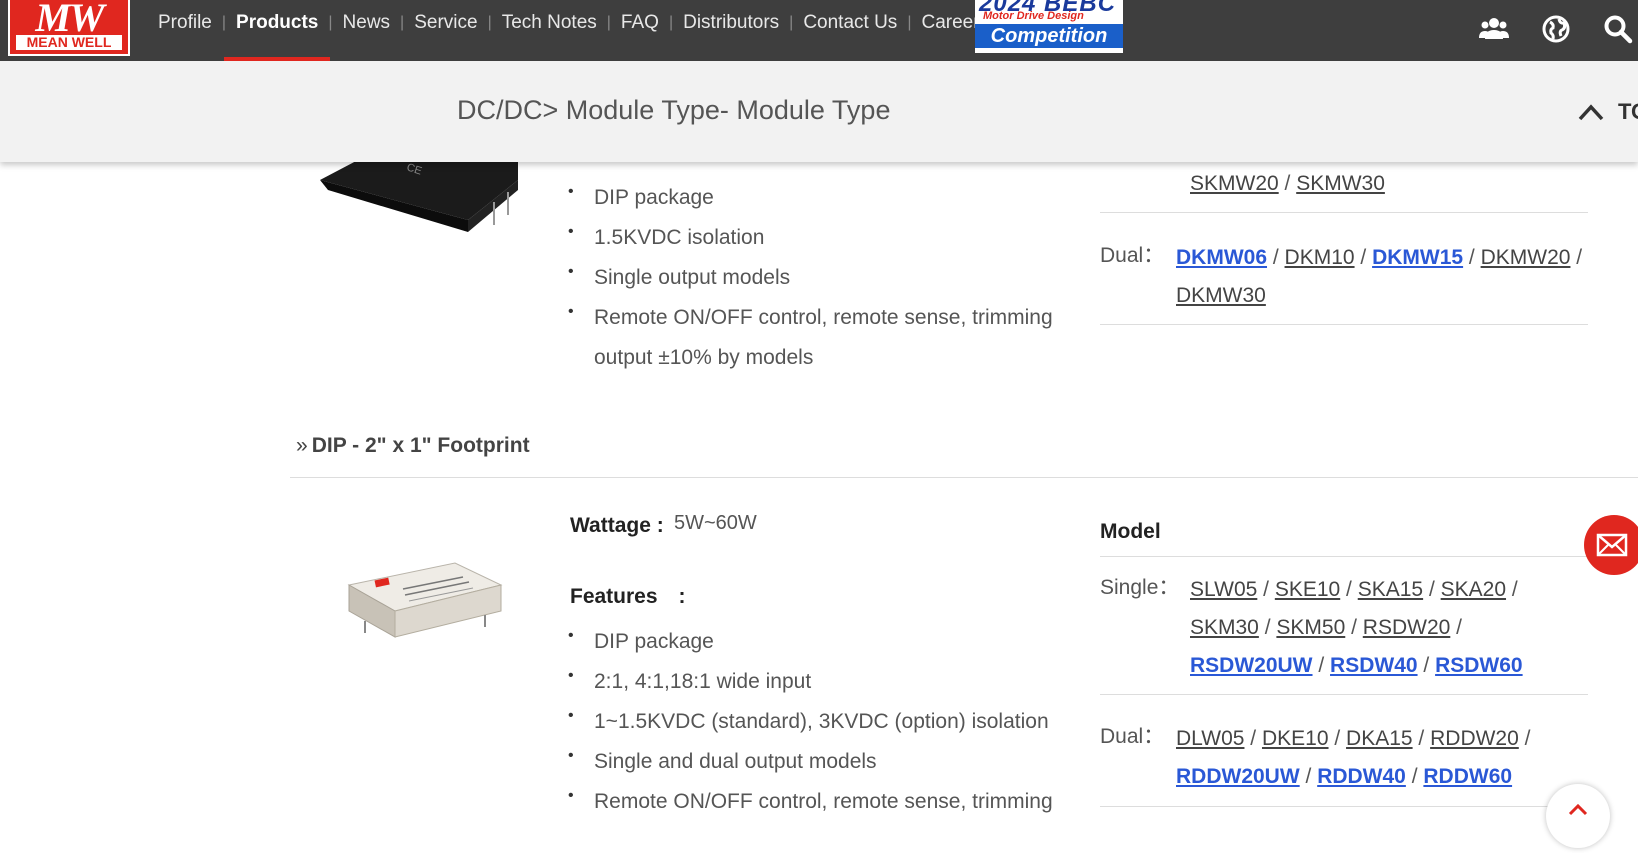  I want to click on banner-line-2: Motor Drive Design, so click(1033, 16).